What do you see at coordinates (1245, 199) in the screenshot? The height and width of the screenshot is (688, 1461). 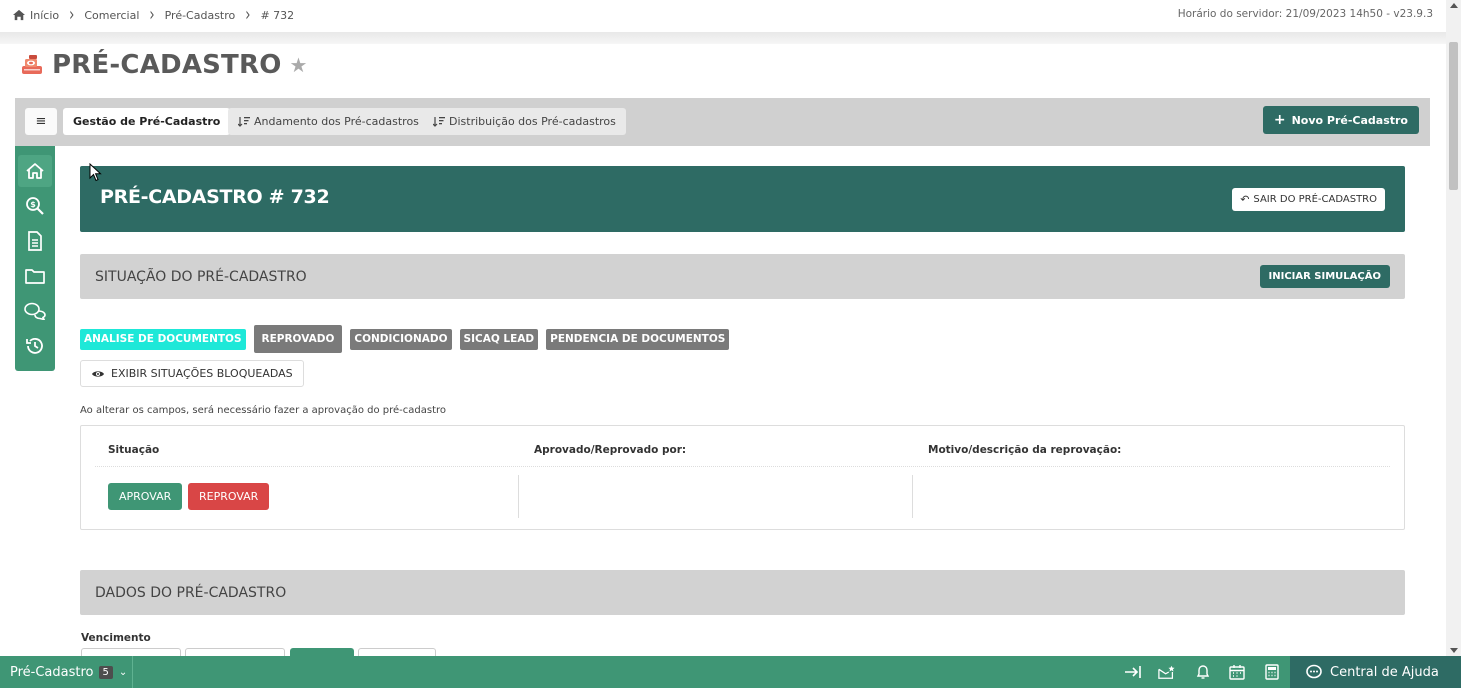 I see `reply-arrow-icon: ↶` at bounding box center [1245, 199].